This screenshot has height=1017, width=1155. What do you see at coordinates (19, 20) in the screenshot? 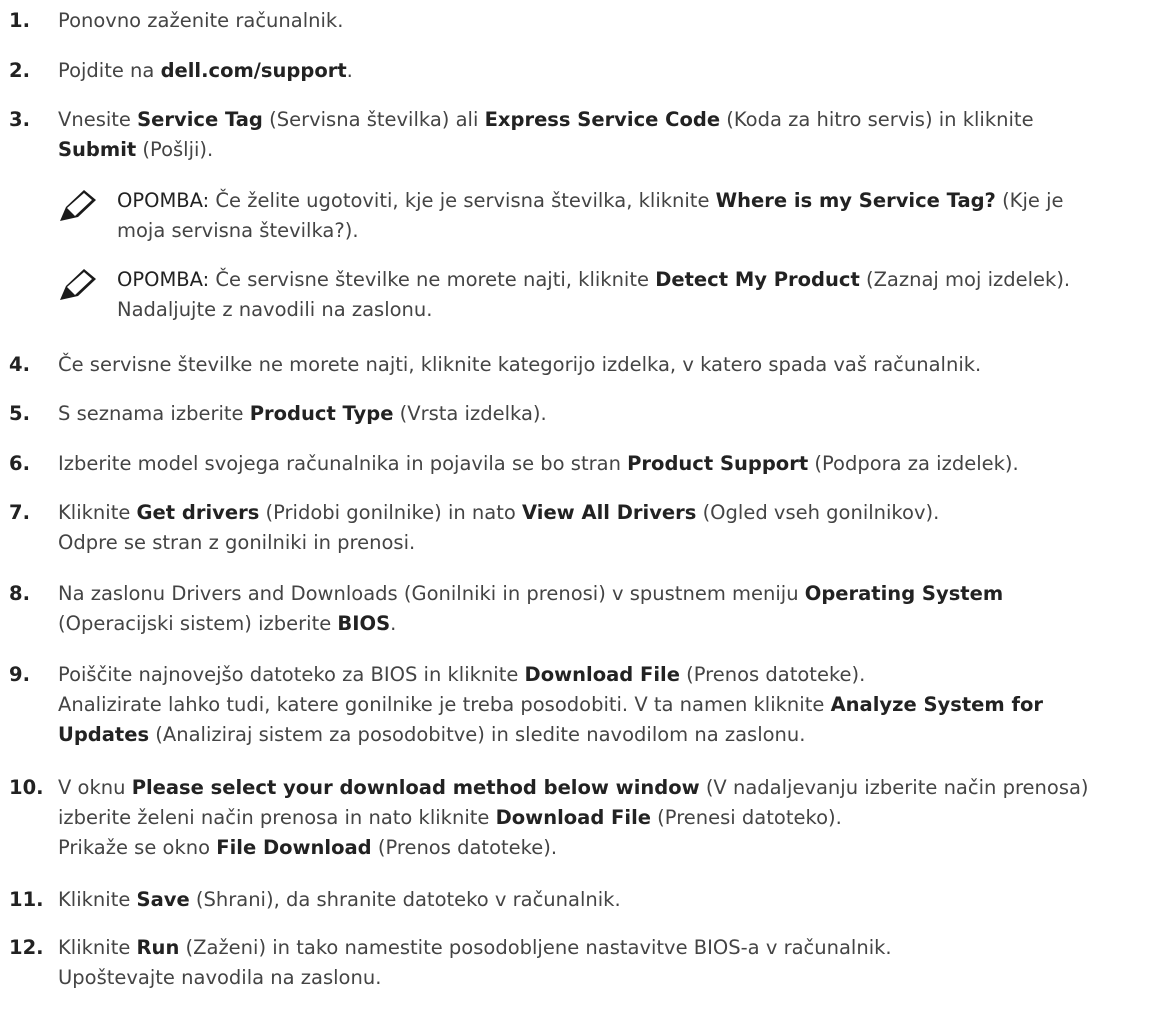
I see `step-number: 1.` at bounding box center [19, 20].